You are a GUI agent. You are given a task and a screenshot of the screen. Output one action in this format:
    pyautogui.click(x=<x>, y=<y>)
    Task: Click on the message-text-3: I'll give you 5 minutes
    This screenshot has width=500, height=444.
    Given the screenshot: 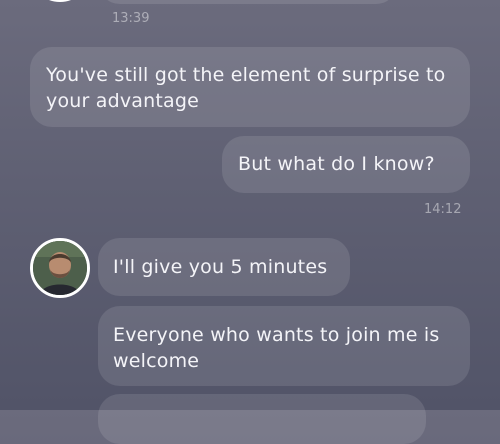 What is the action you would take?
    pyautogui.click(x=220, y=267)
    